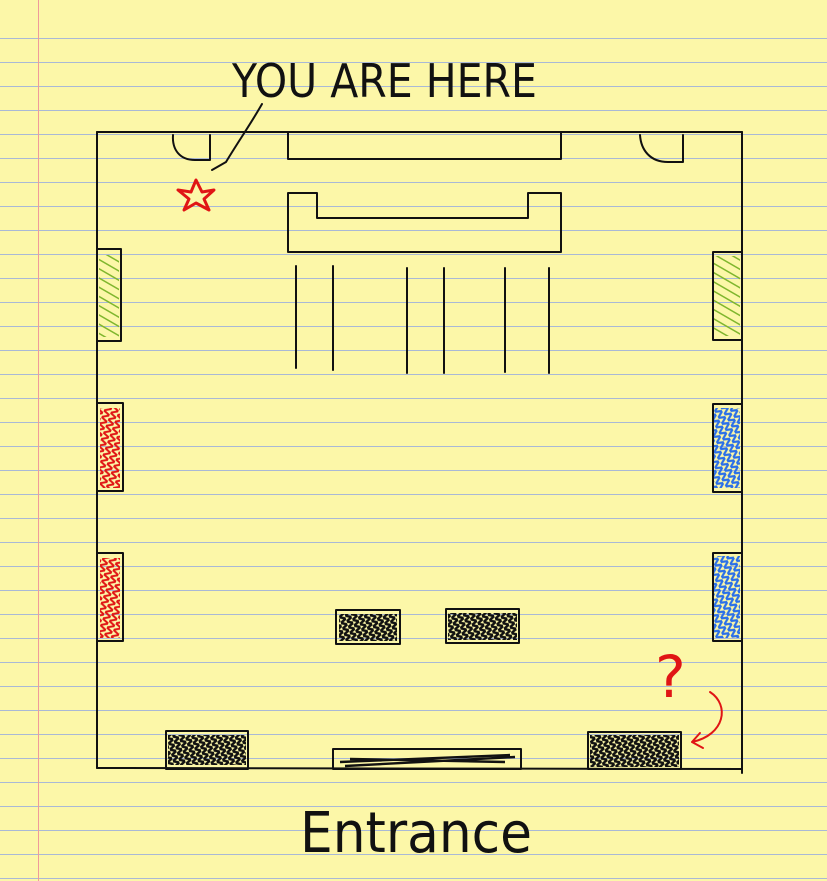 The image size is (827, 881). Describe the element at coordinates (670, 677) in the screenshot. I see `question-mark: ?` at that location.